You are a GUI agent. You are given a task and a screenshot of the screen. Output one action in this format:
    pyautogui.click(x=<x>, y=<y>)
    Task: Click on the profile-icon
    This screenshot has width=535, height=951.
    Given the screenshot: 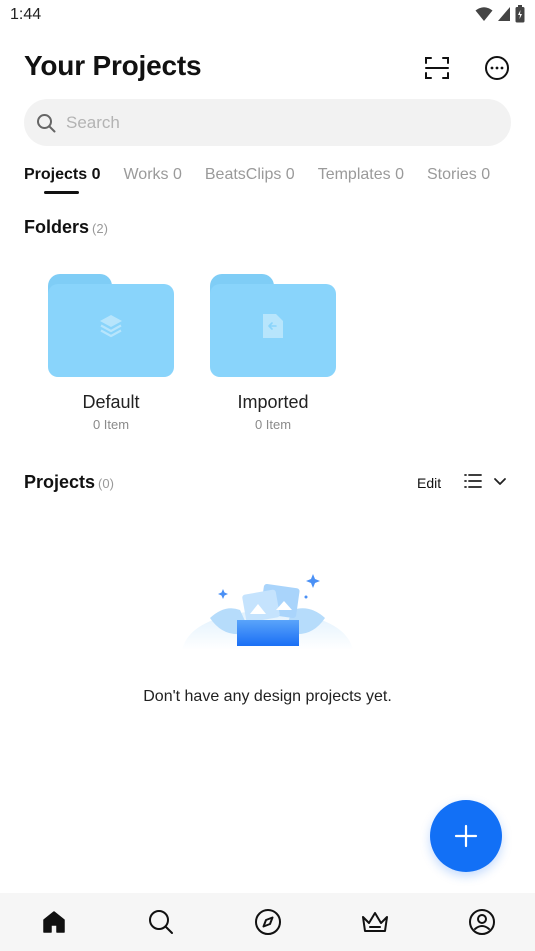 What is the action you would take?
    pyautogui.click(x=481, y=922)
    